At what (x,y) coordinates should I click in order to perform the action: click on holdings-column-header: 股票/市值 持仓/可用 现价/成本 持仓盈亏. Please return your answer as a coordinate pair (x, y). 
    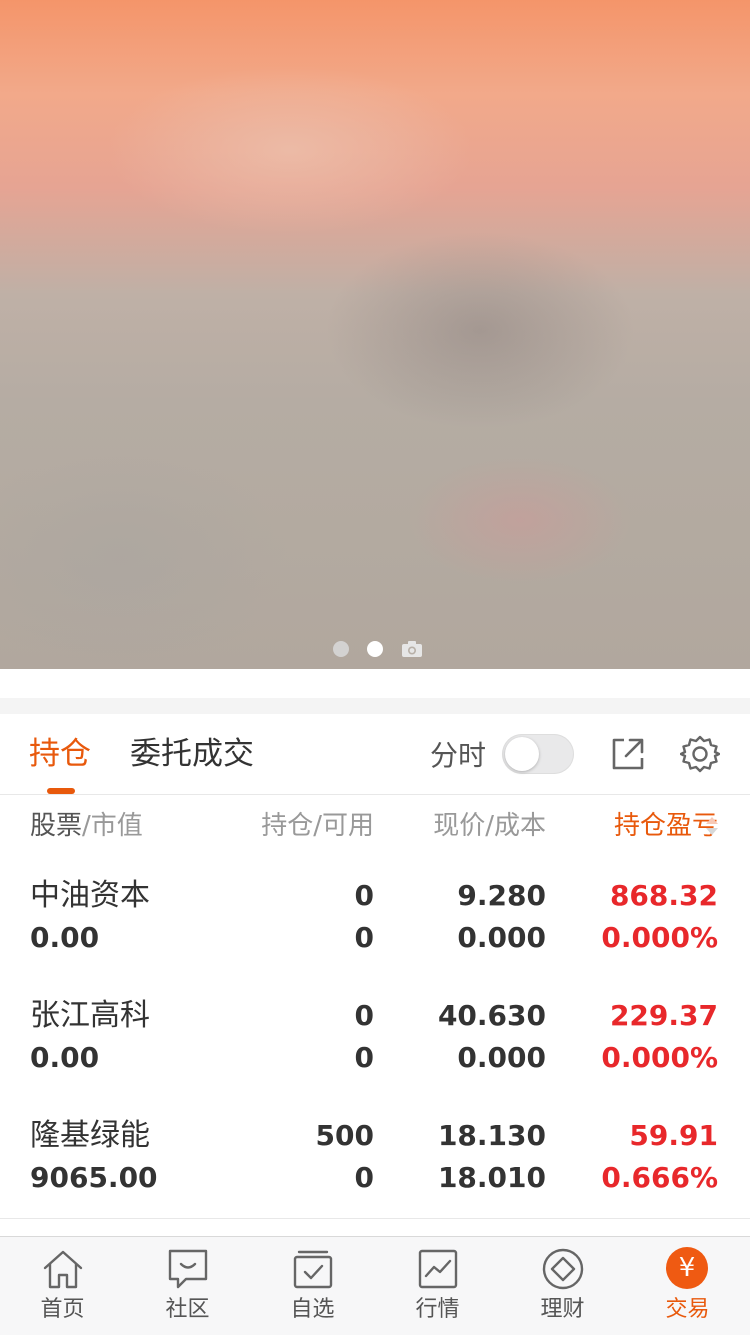
    Looking at the image, I should click on (375, 826).